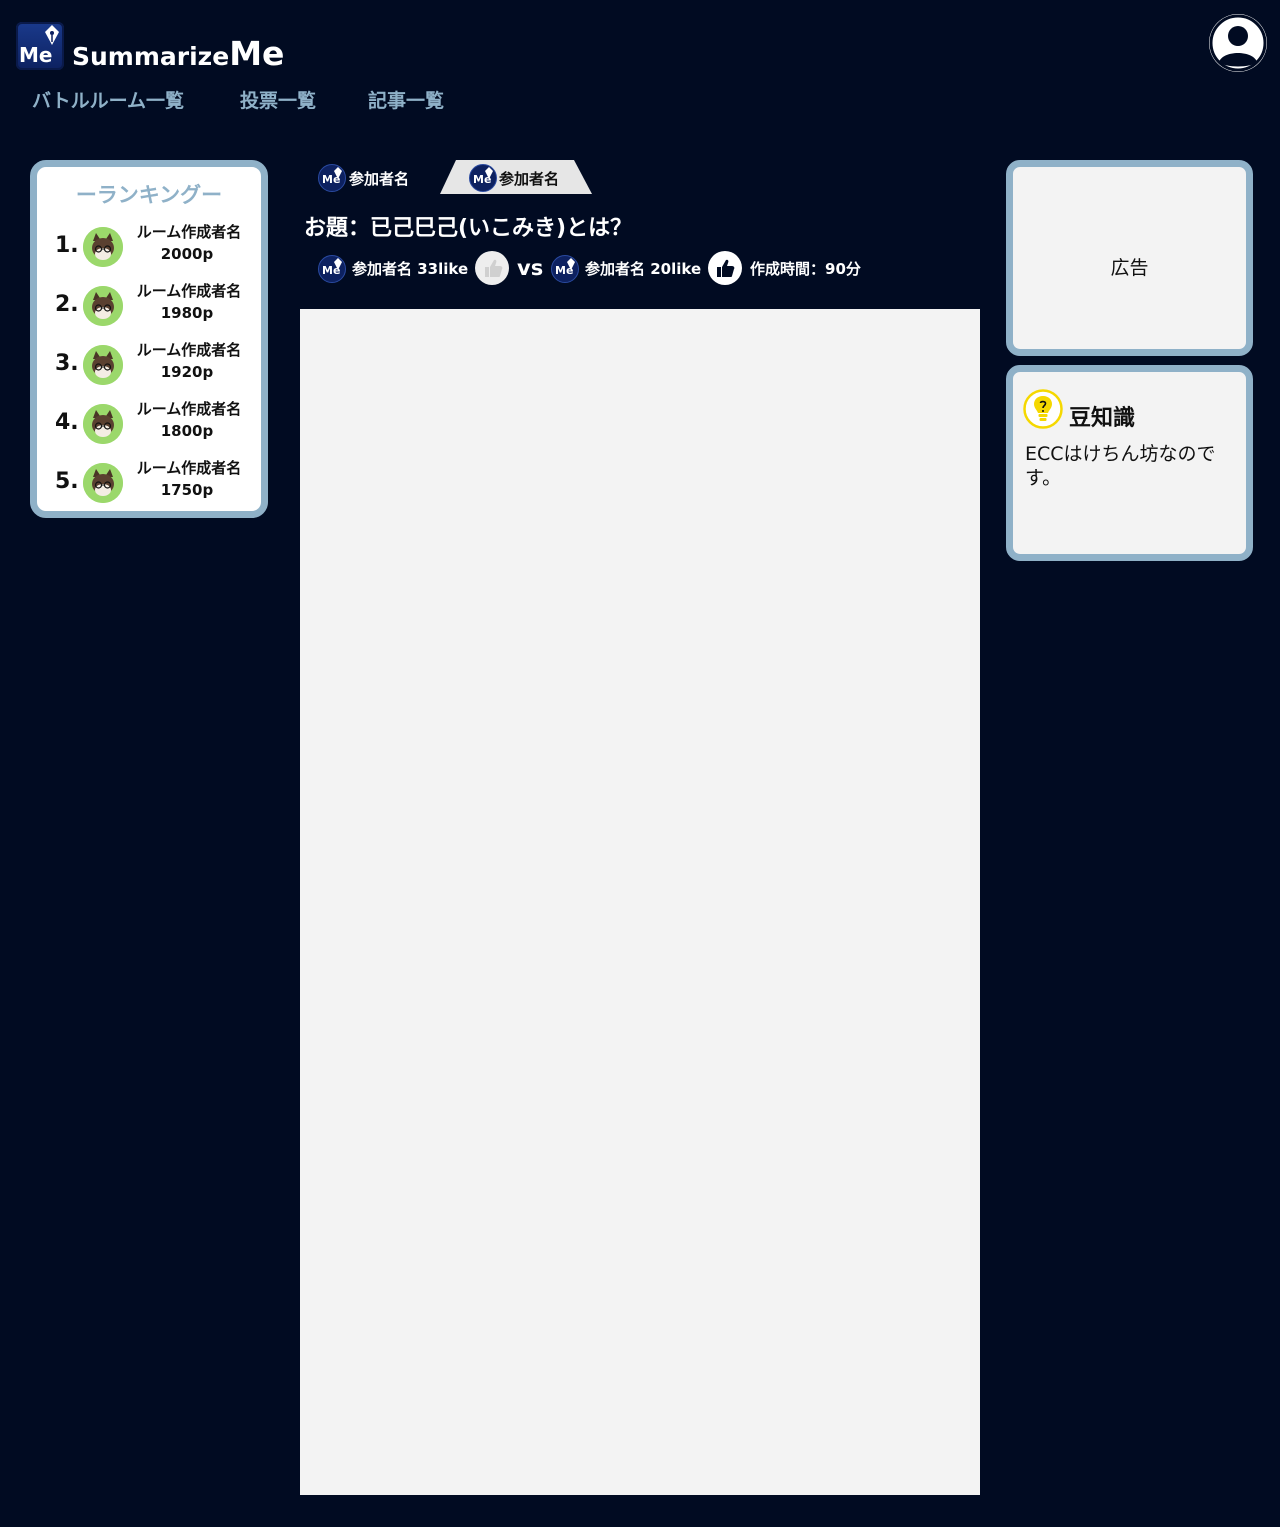  Describe the element at coordinates (257, 53) in the screenshot. I see `brand-suffix: Me` at that location.